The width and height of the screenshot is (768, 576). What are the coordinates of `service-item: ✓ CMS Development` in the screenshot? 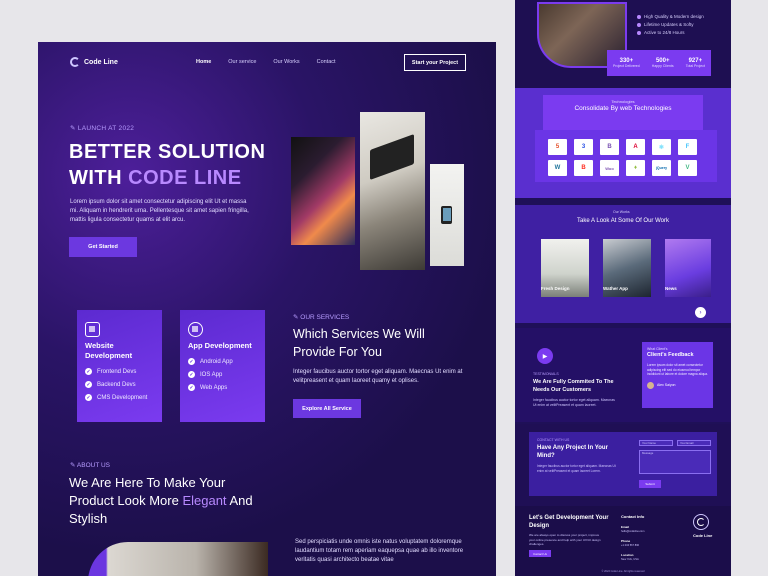 It's located at (119, 397).